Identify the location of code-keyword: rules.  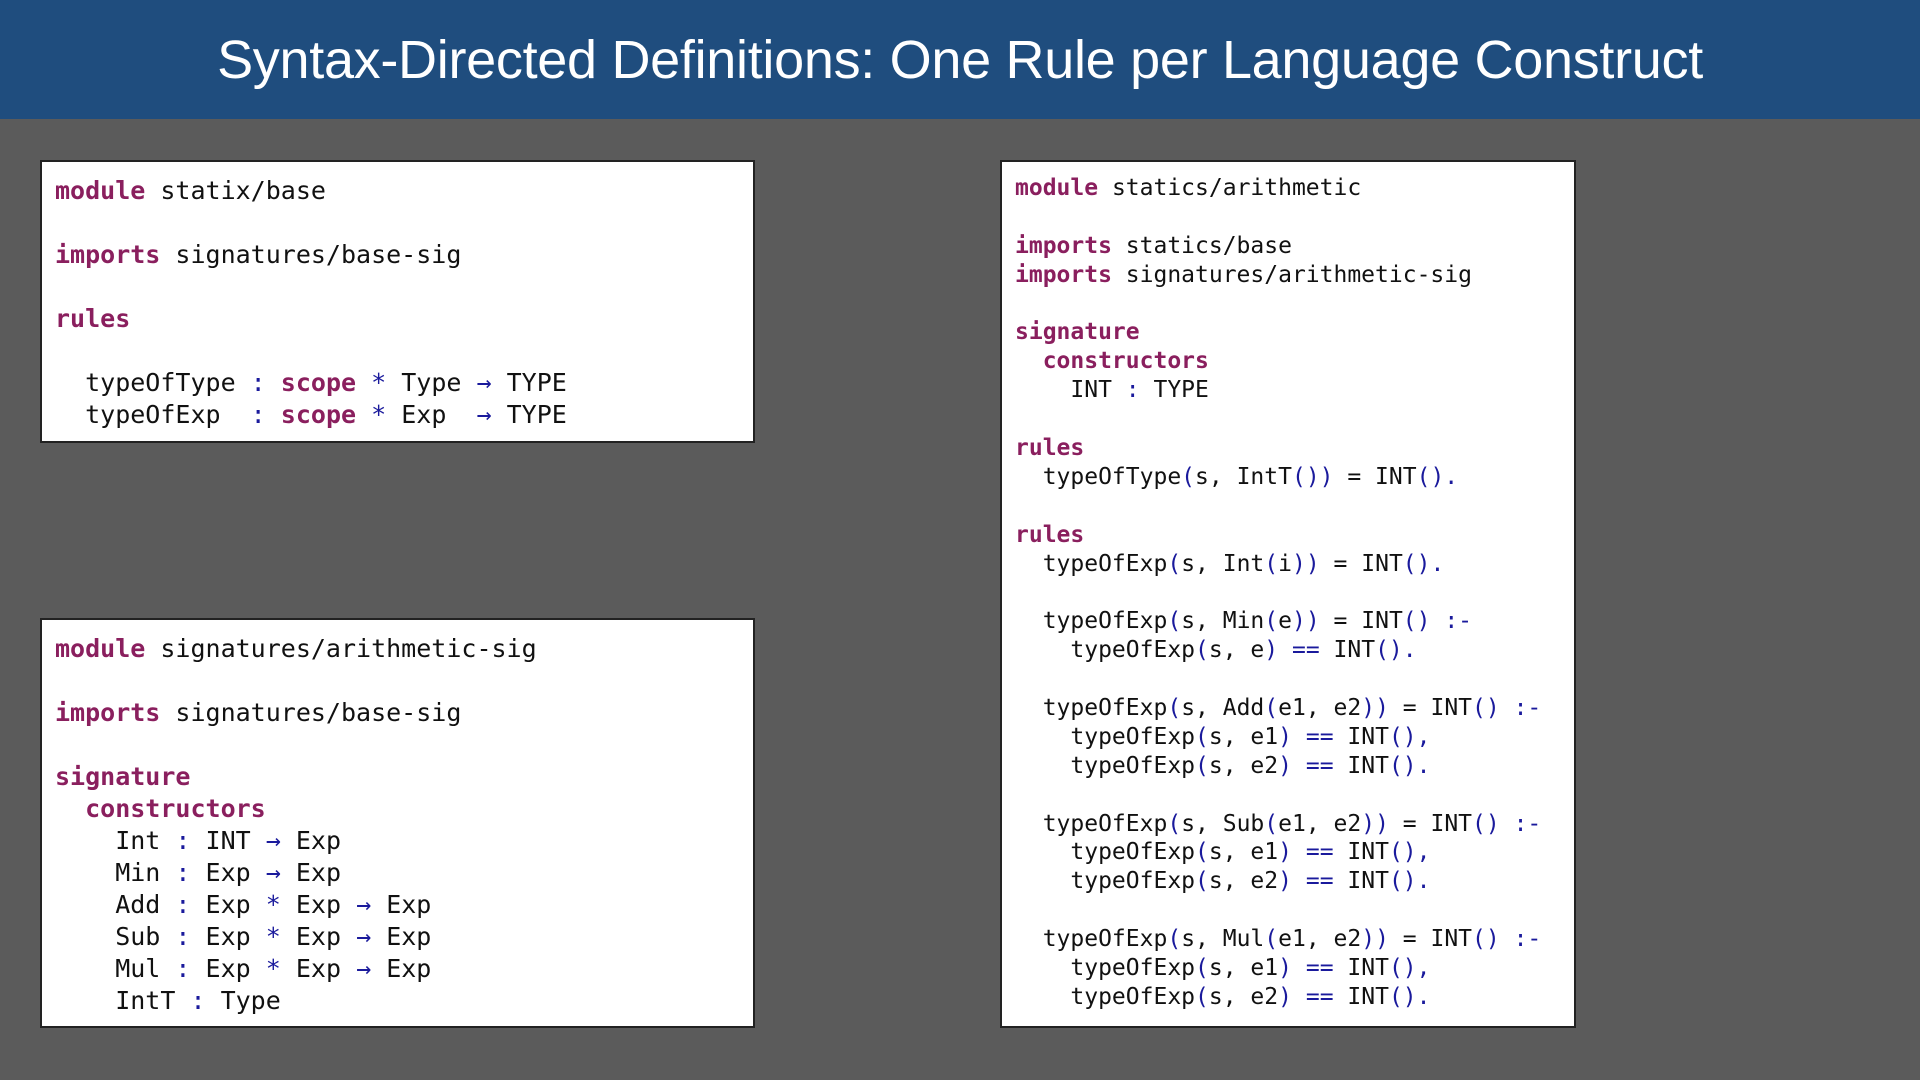
(93, 318).